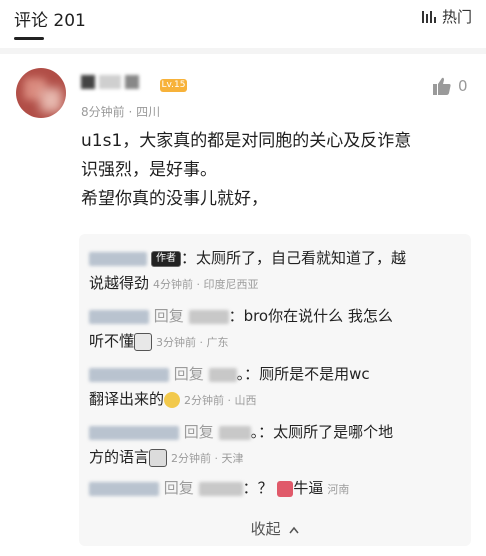  I want to click on reply-meta: 2分钟前 · 天津, so click(207, 458).